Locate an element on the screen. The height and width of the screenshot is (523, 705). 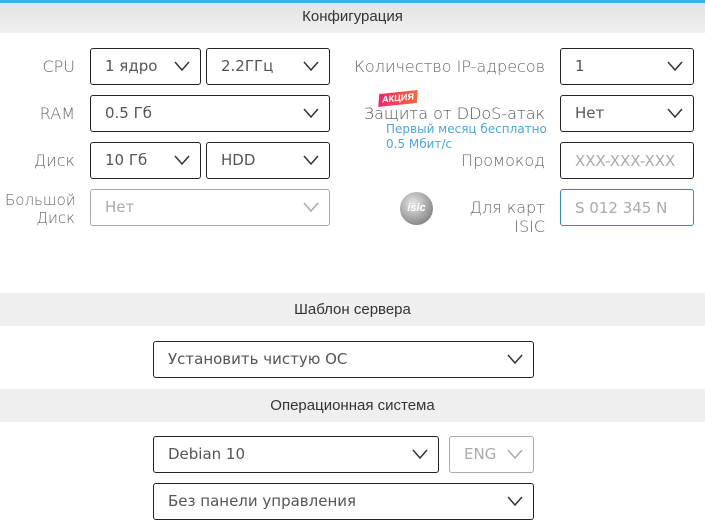
disk-type-value: HDD is located at coordinates (238, 160).